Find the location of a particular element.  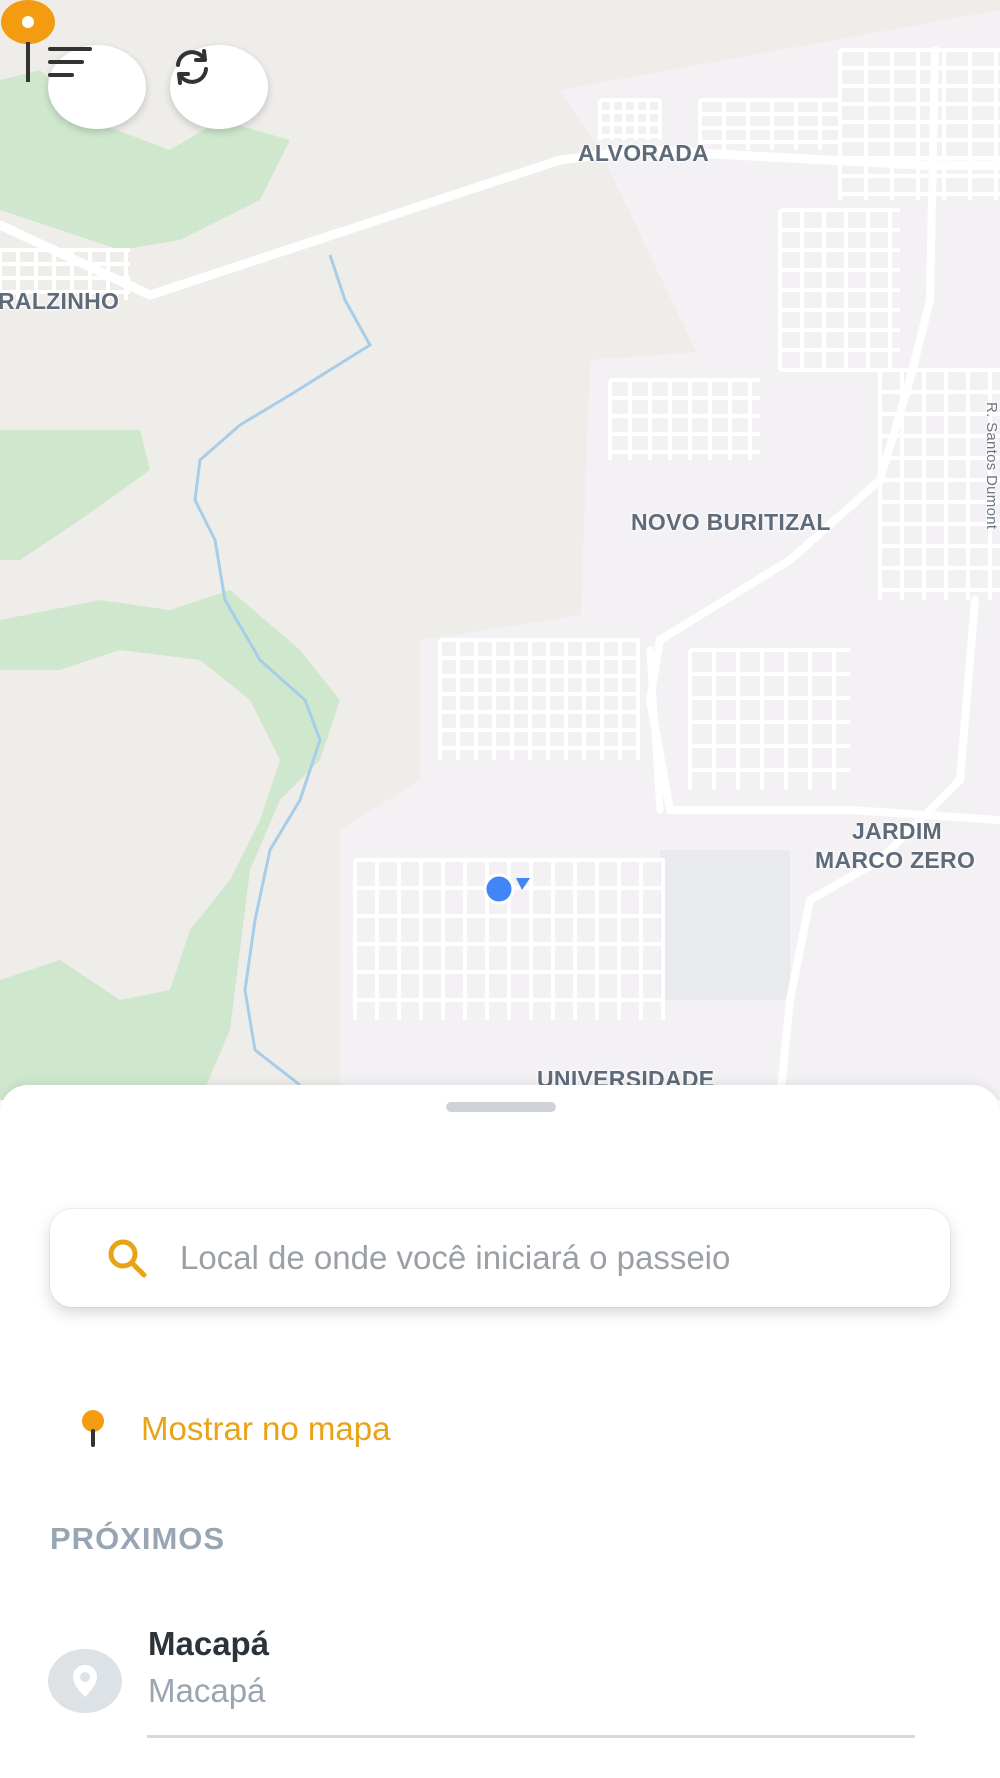

map-label-novo-buritizal: NOVO BURITIZAL is located at coordinates (731, 522).